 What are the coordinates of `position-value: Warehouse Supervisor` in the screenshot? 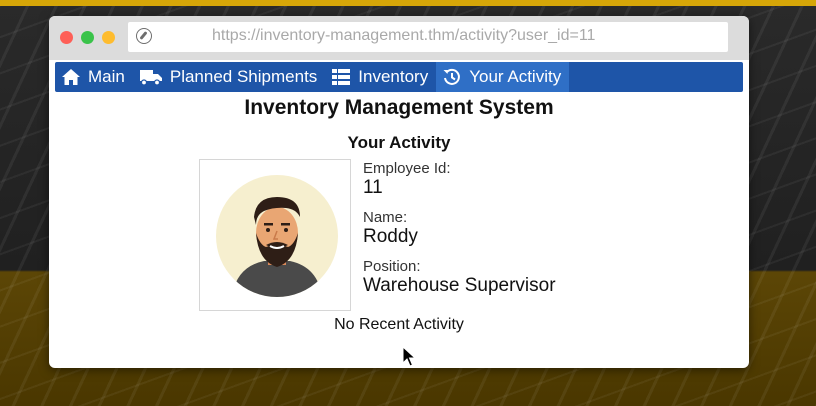 It's located at (459, 285).